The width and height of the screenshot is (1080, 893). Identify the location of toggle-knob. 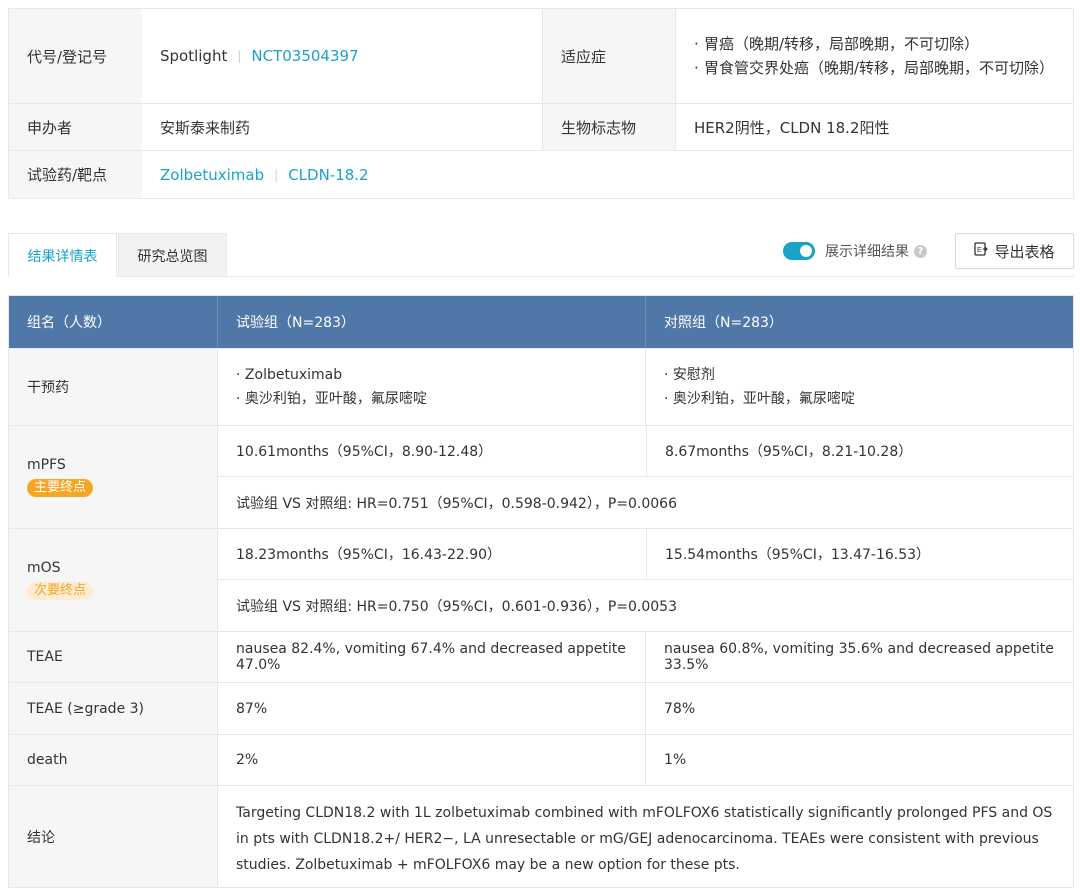
(806, 251).